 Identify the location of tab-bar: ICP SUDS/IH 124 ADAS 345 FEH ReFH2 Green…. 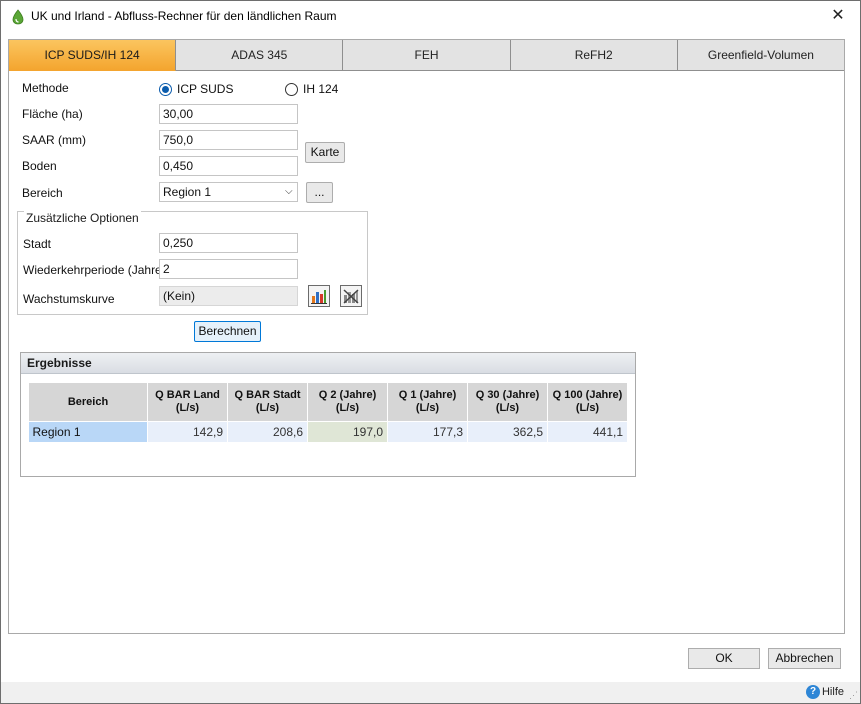
(427, 55).